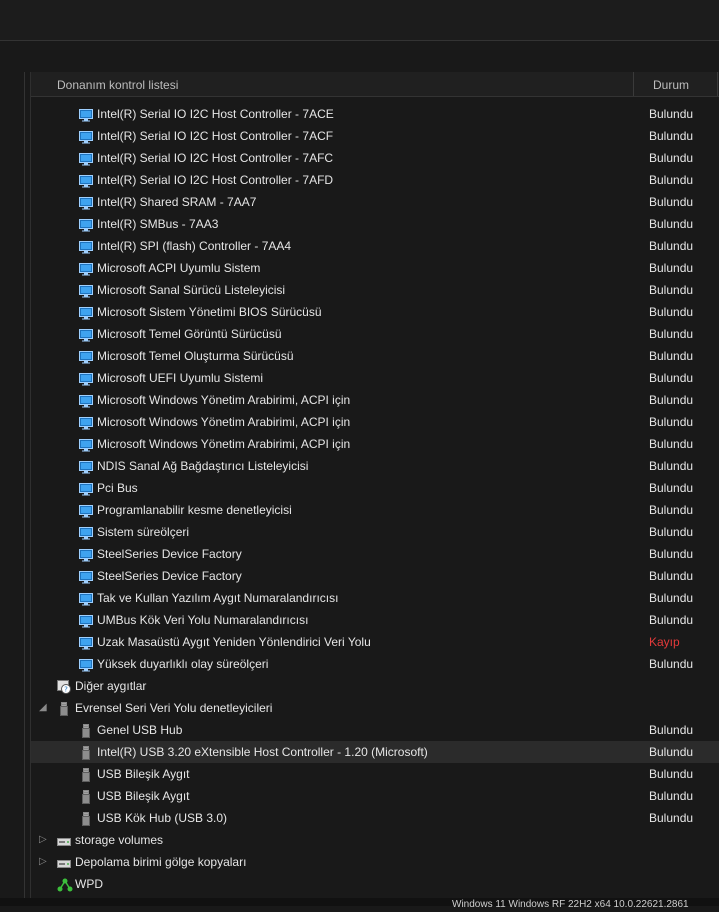  What do you see at coordinates (375, 224) in the screenshot?
I see `tree-row: Intel(R) SMBus - 7AA3 Bulundu` at bounding box center [375, 224].